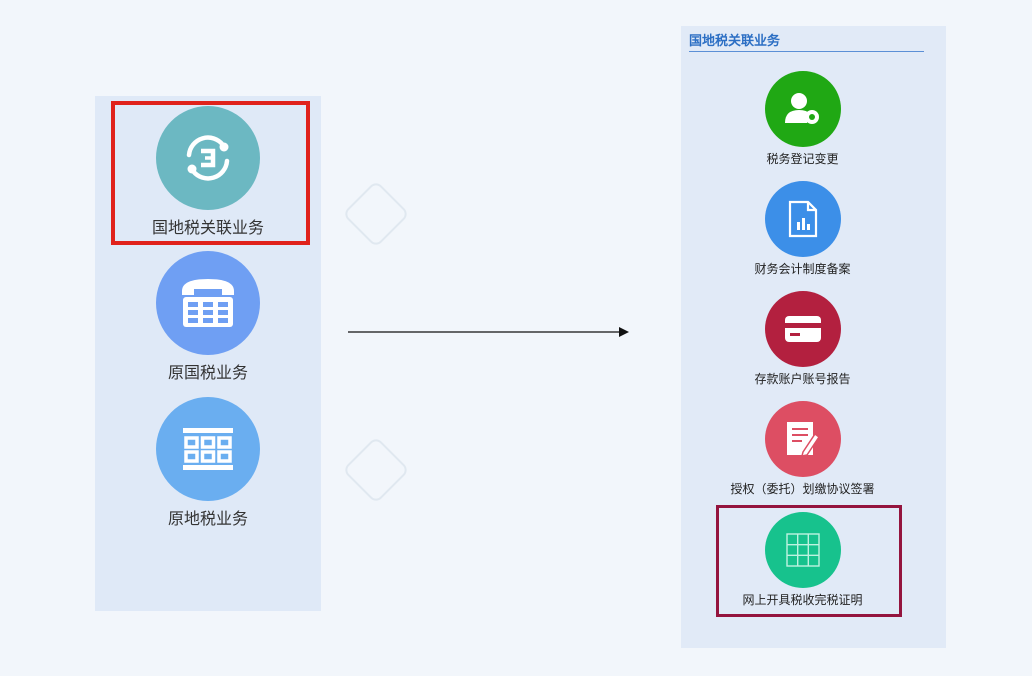 The width and height of the screenshot is (1032, 676). What do you see at coordinates (207, 518) in the screenshot?
I see `menu-item-label: 原地税业务` at bounding box center [207, 518].